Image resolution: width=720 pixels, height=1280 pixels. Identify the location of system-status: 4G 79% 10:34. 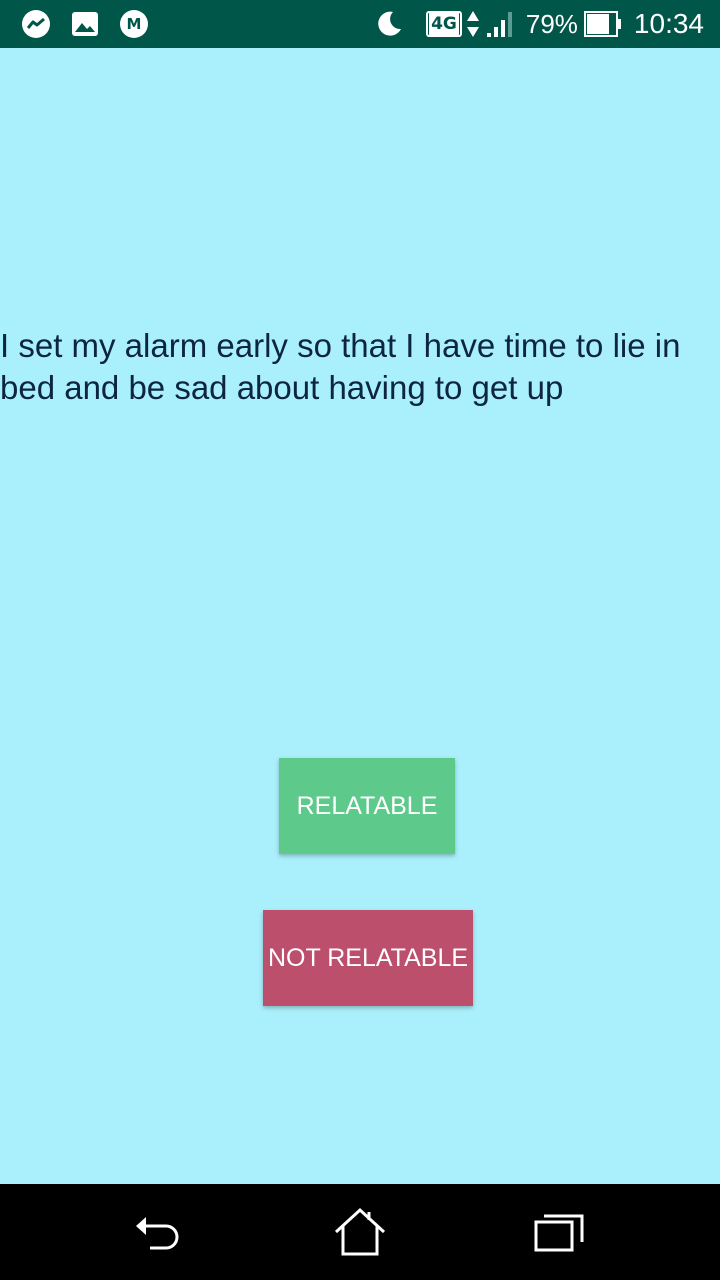
(539, 24).